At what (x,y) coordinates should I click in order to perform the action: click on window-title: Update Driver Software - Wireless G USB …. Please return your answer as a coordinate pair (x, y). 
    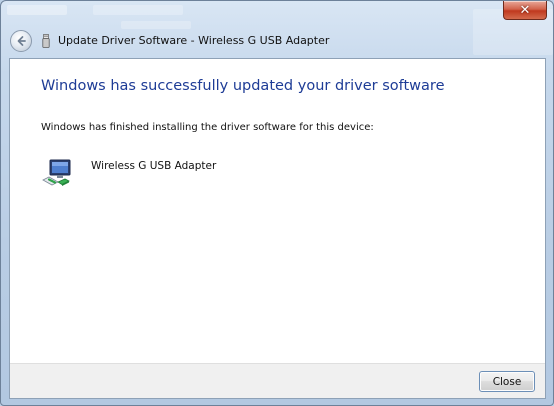
    Looking at the image, I should click on (194, 40).